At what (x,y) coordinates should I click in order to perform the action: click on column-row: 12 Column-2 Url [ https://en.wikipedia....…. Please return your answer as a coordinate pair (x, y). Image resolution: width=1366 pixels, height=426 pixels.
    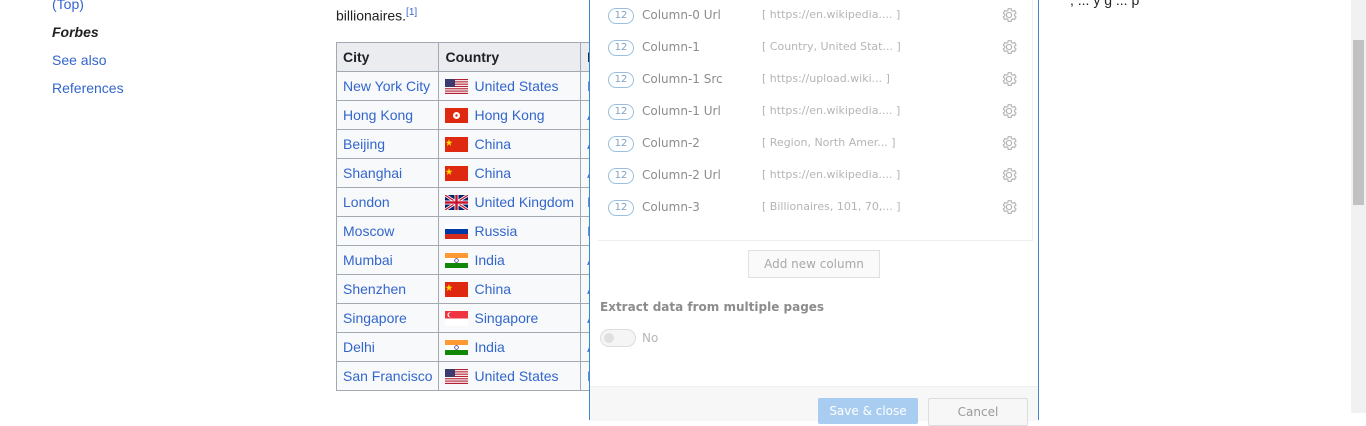
    Looking at the image, I should click on (818, 176).